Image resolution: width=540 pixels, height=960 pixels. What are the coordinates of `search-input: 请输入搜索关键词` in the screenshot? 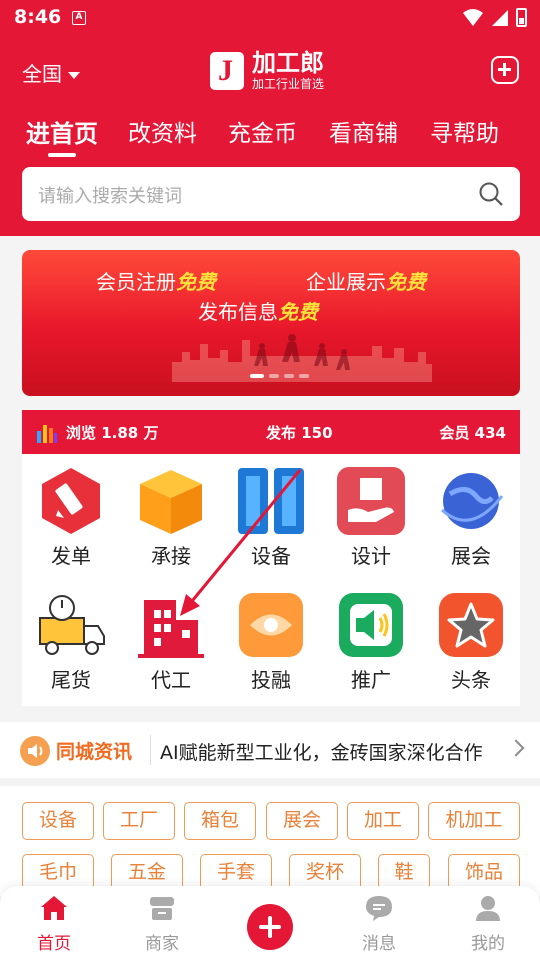 It's located at (271, 194).